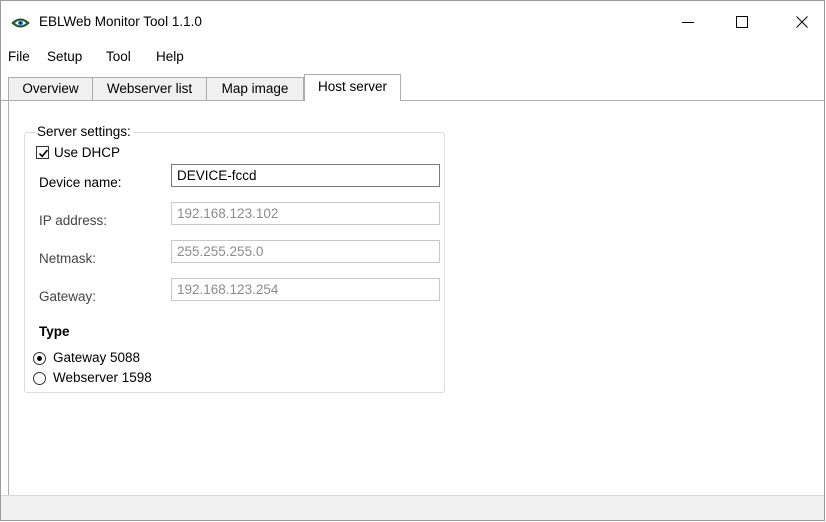  What do you see at coordinates (19, 56) in the screenshot?
I see `menu-file: File` at bounding box center [19, 56].